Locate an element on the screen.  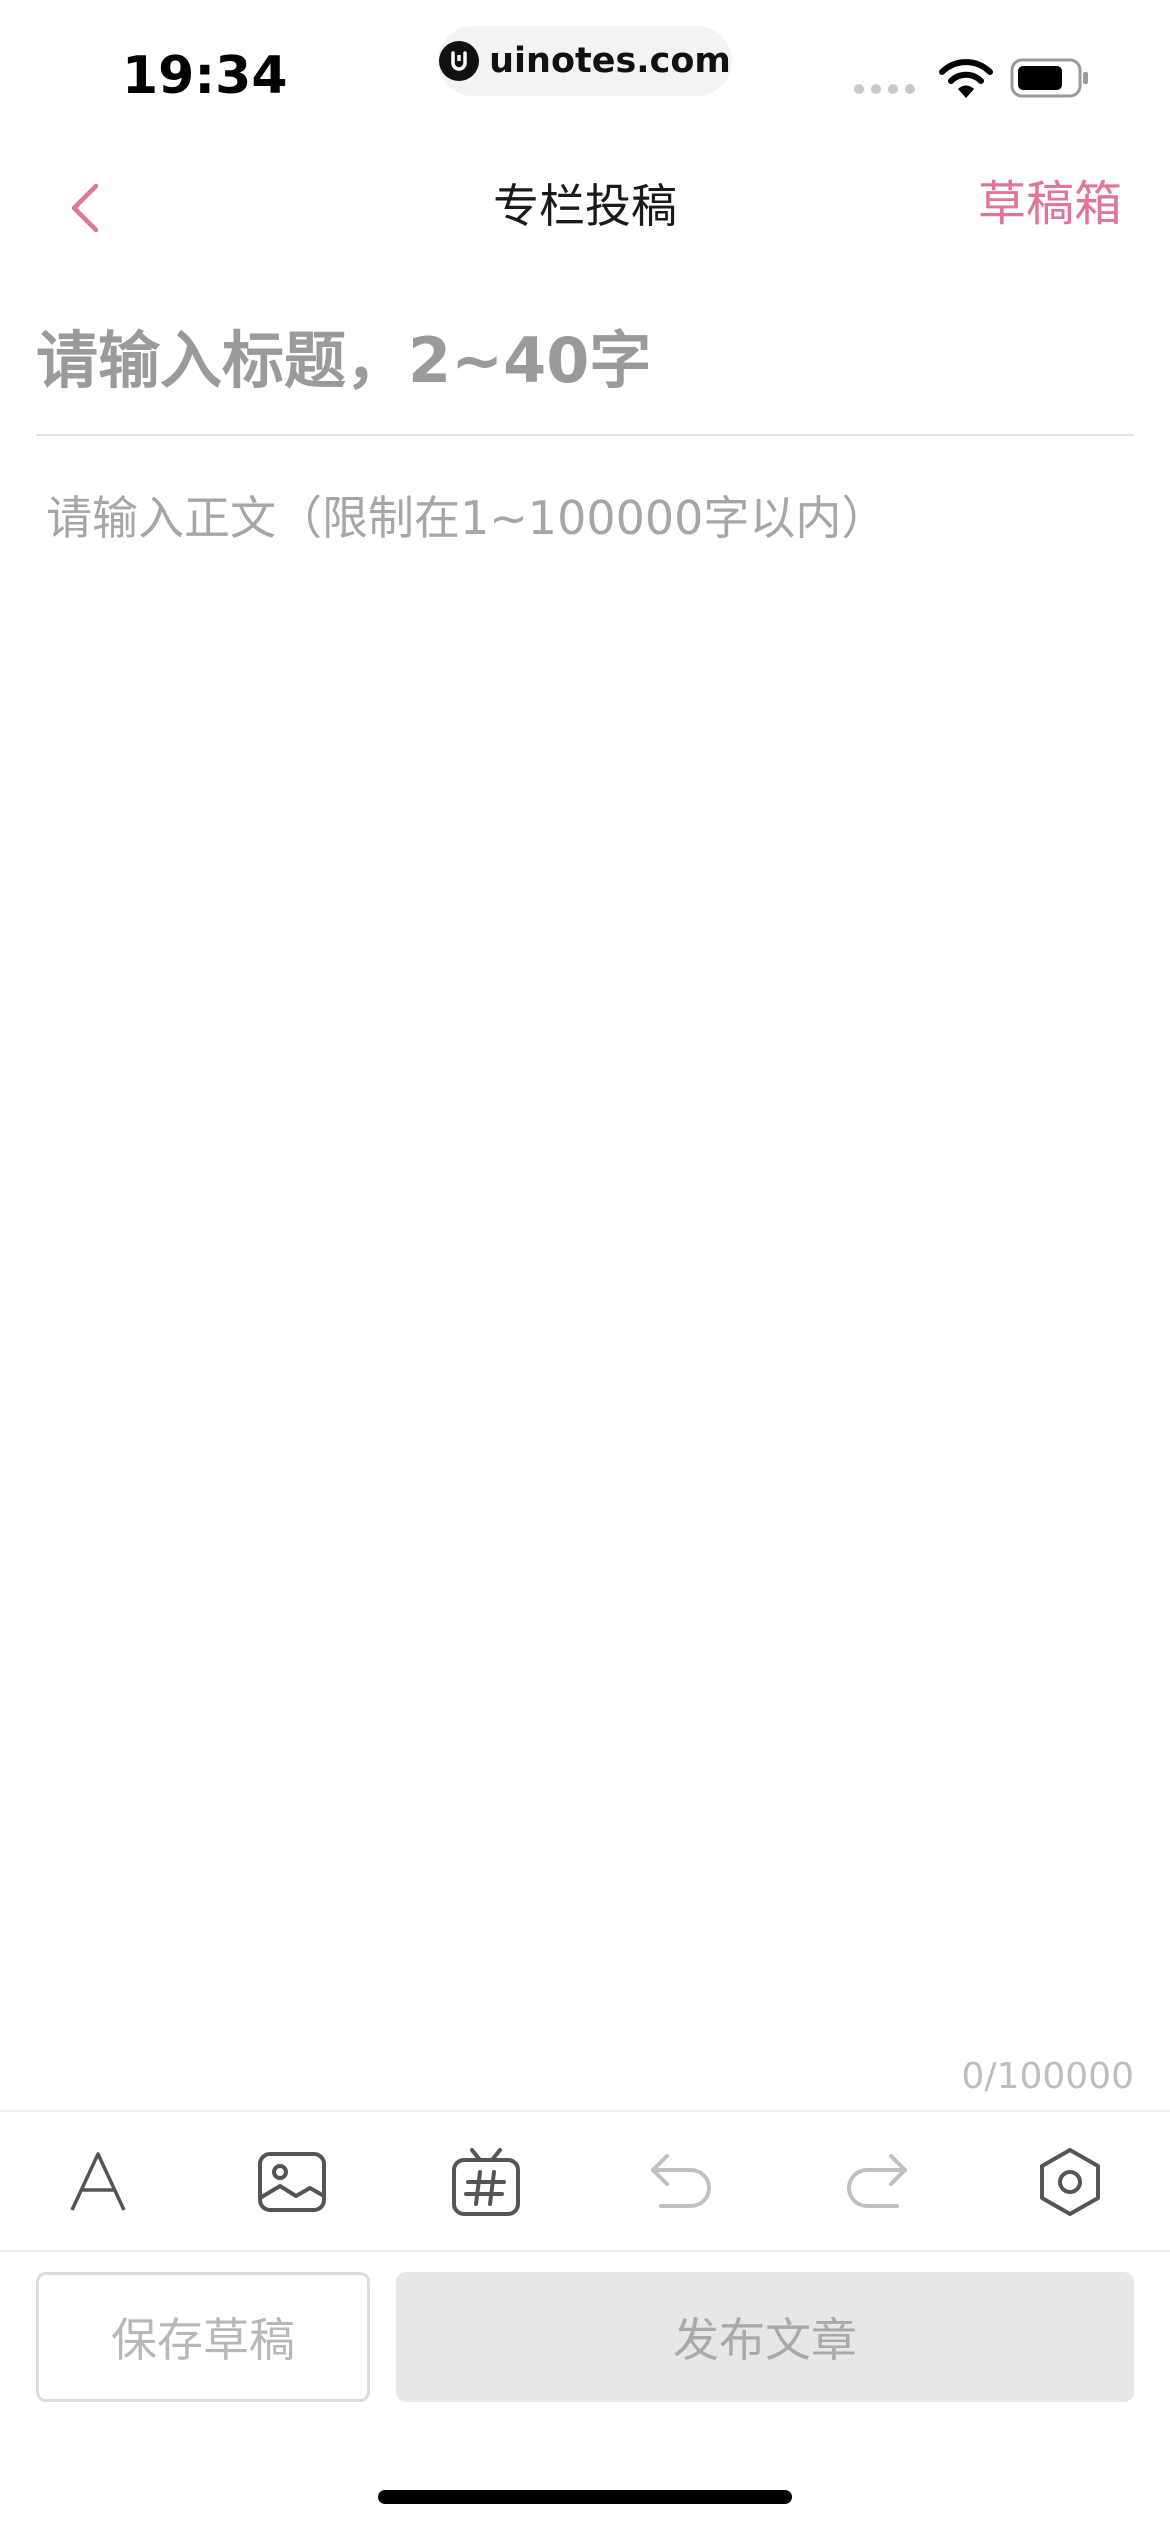
text-format-button is located at coordinates (98, 2182).